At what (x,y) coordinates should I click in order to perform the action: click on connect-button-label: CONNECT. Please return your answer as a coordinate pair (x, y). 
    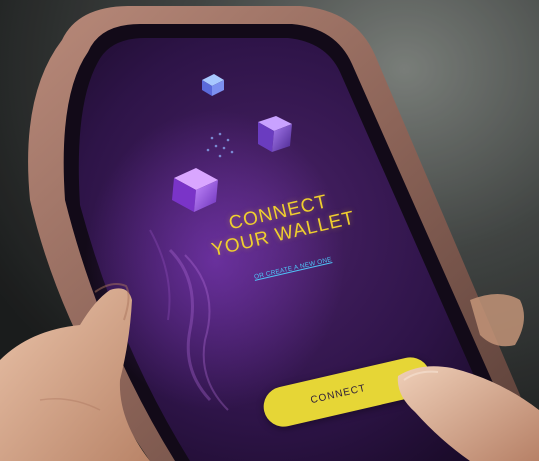
    Looking at the image, I should click on (338, 394).